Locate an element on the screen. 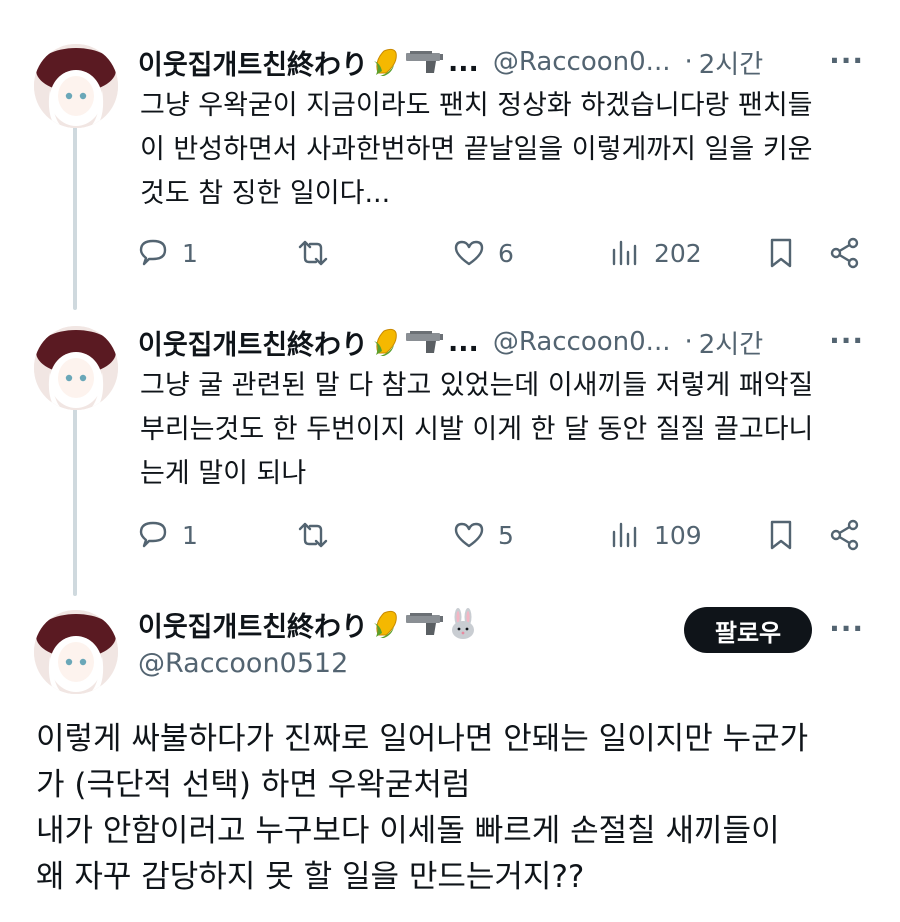  like-button: 6 is located at coordinates (483, 253).